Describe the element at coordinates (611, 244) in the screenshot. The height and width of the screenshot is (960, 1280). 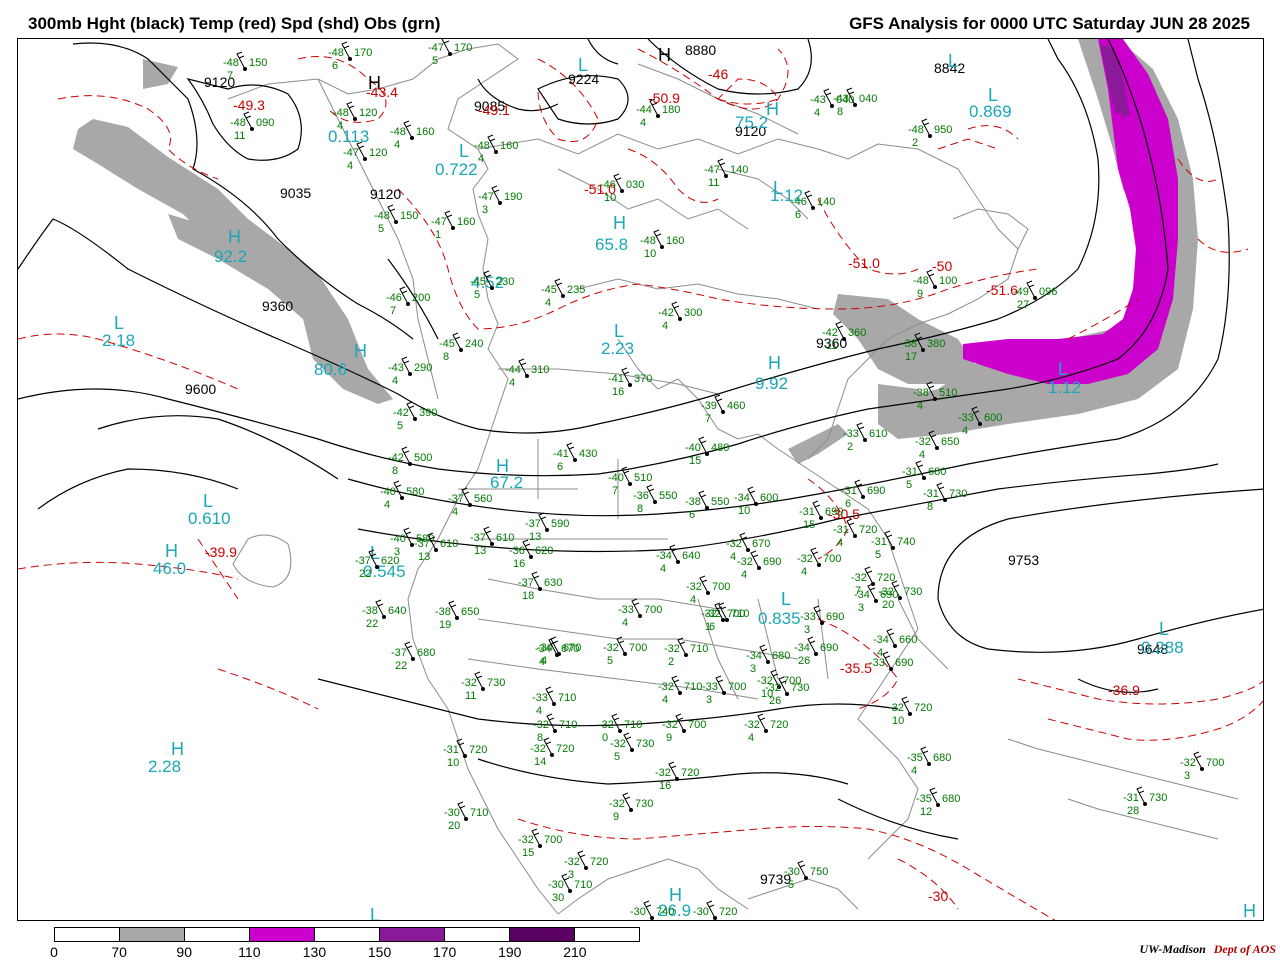
I see `center-value-label: 65.8` at that location.